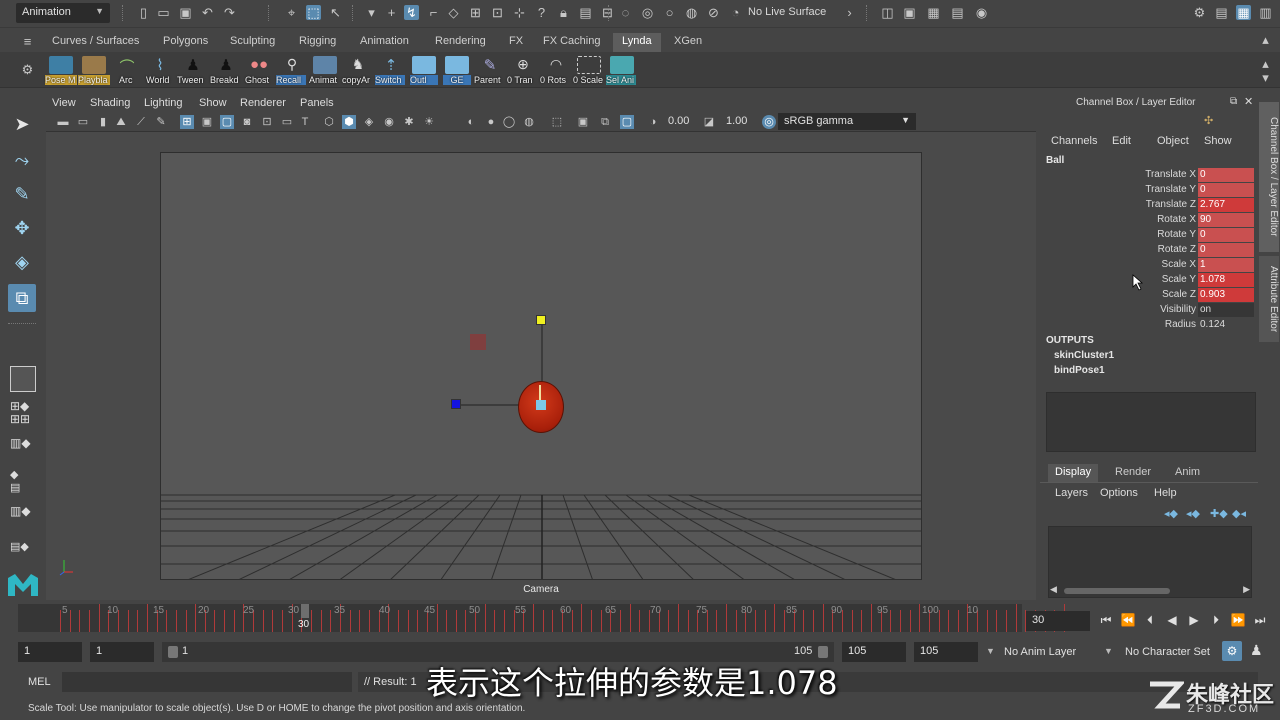  Describe the element at coordinates (292, 70) in the screenshot. I see `shelf-button-recall: ⚲ Recall` at that location.